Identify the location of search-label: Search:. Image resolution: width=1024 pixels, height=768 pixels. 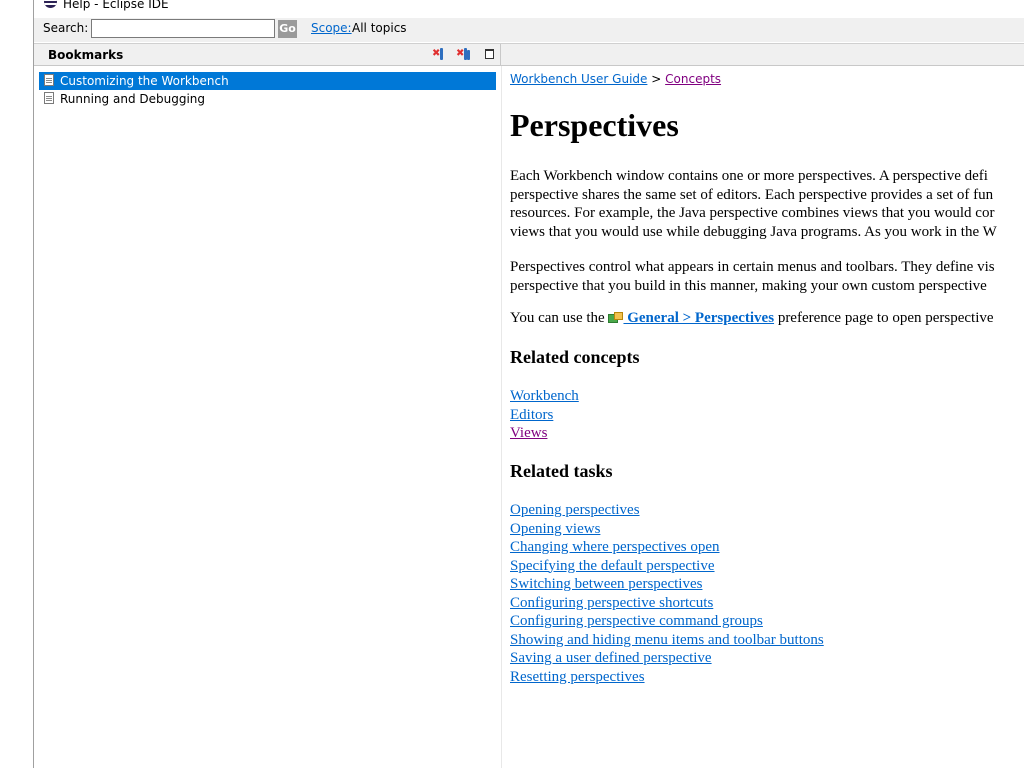
(66, 28).